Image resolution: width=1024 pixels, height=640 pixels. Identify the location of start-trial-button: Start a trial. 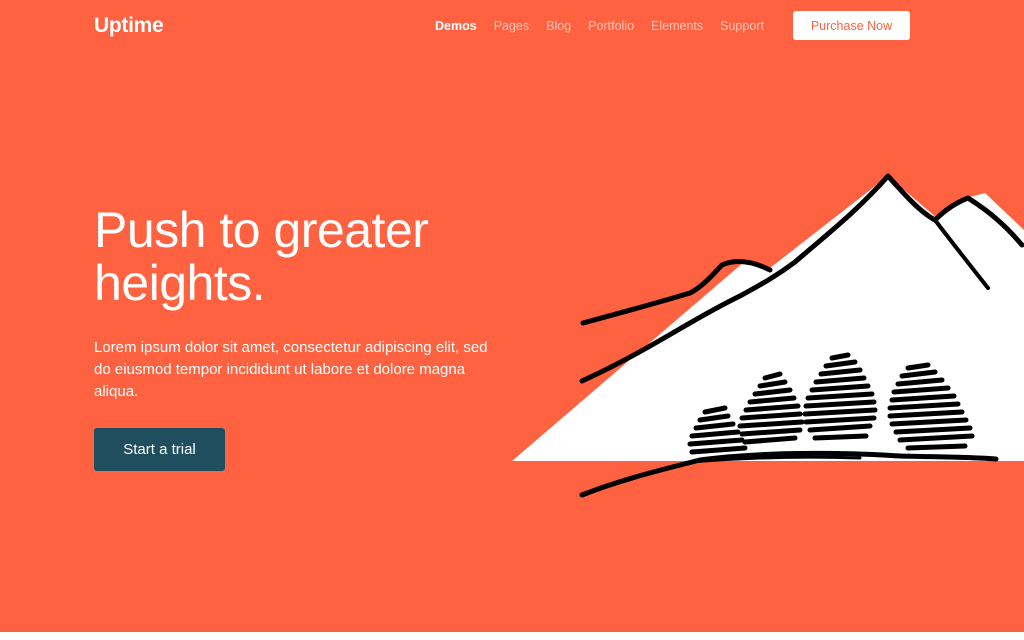
(159, 449).